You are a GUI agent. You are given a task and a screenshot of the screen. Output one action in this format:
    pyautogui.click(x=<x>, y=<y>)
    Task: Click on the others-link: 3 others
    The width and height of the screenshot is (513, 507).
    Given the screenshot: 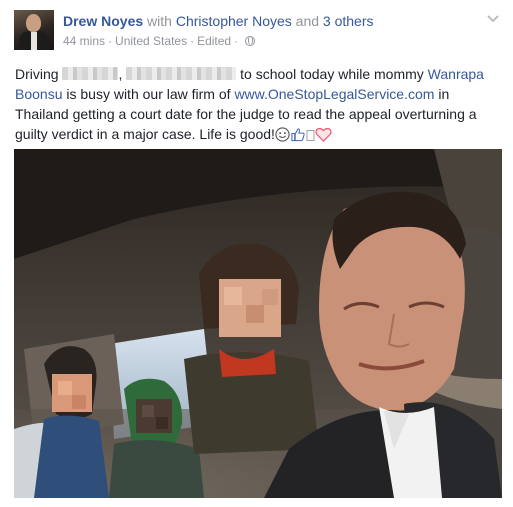 What is the action you would take?
    pyautogui.click(x=348, y=21)
    